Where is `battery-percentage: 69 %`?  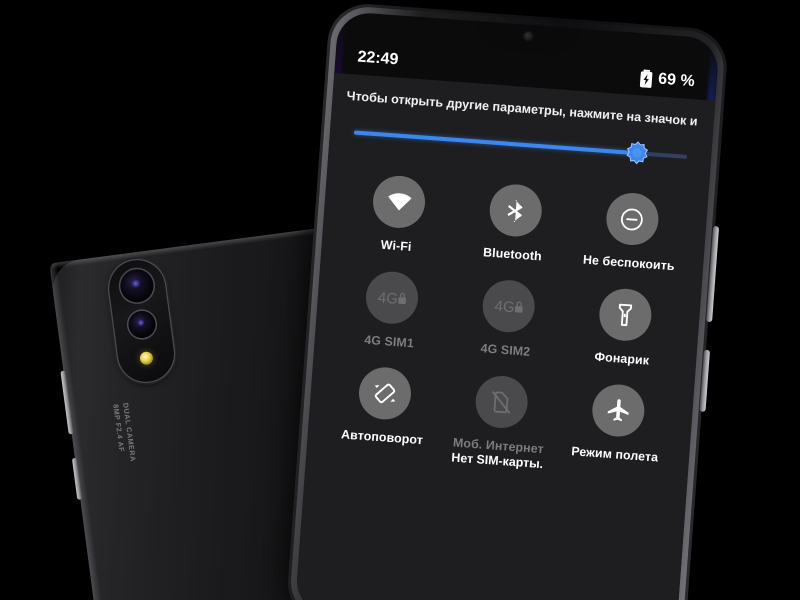 battery-percentage: 69 % is located at coordinates (676, 80).